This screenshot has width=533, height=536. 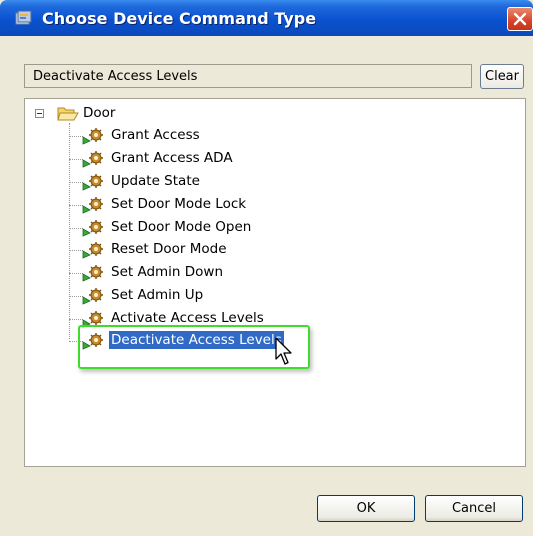 What do you see at coordinates (269, 228) in the screenshot?
I see `tree-item-set-door-mode-open: Set Door Mode Open` at bounding box center [269, 228].